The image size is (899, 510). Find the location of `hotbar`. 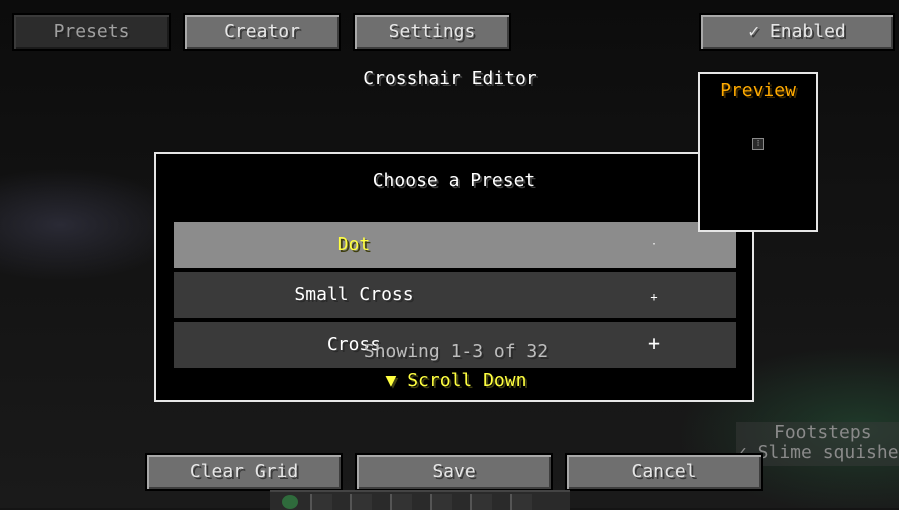

hotbar is located at coordinates (420, 500).